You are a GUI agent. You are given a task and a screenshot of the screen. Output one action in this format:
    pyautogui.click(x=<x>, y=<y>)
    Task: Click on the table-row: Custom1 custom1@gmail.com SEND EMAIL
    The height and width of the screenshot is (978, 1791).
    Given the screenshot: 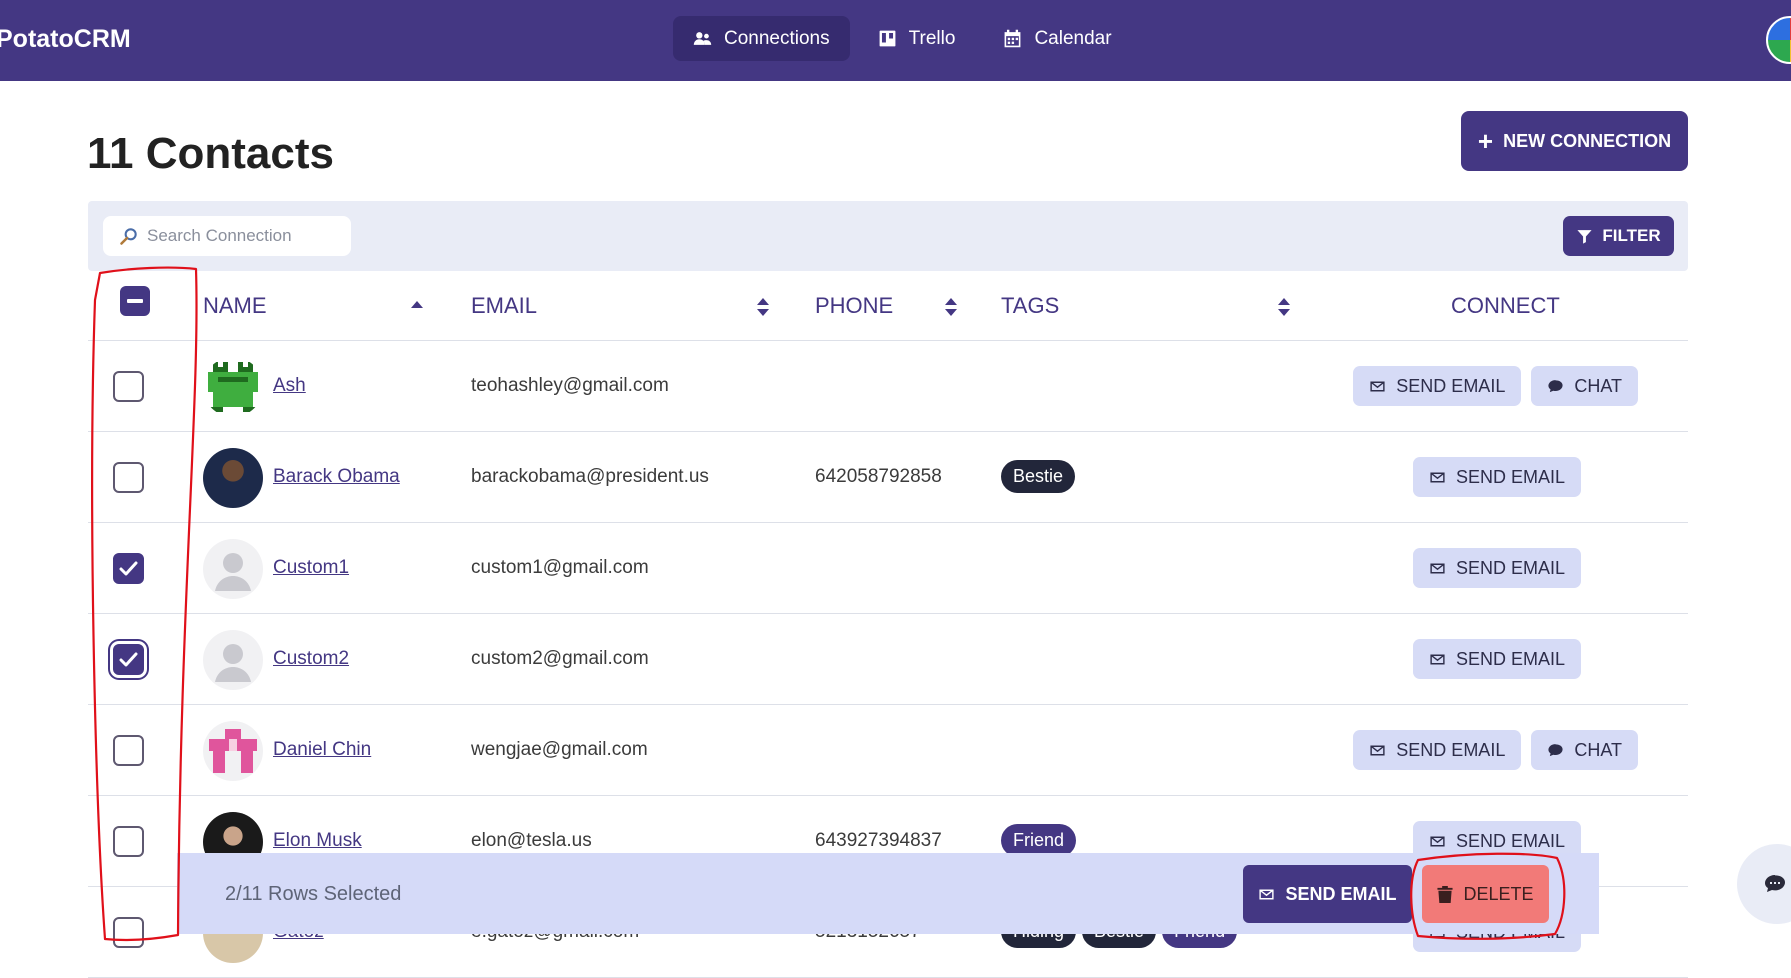 What is the action you would take?
    pyautogui.click(x=888, y=568)
    